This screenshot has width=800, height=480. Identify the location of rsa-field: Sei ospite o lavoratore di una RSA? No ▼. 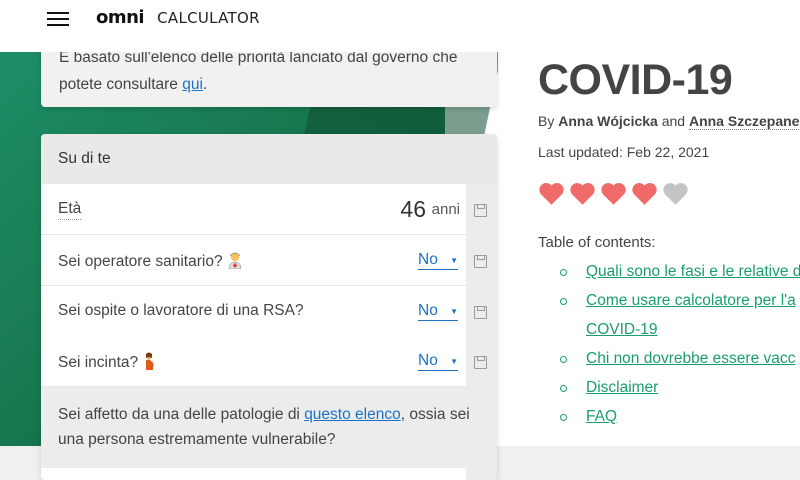
(253, 311).